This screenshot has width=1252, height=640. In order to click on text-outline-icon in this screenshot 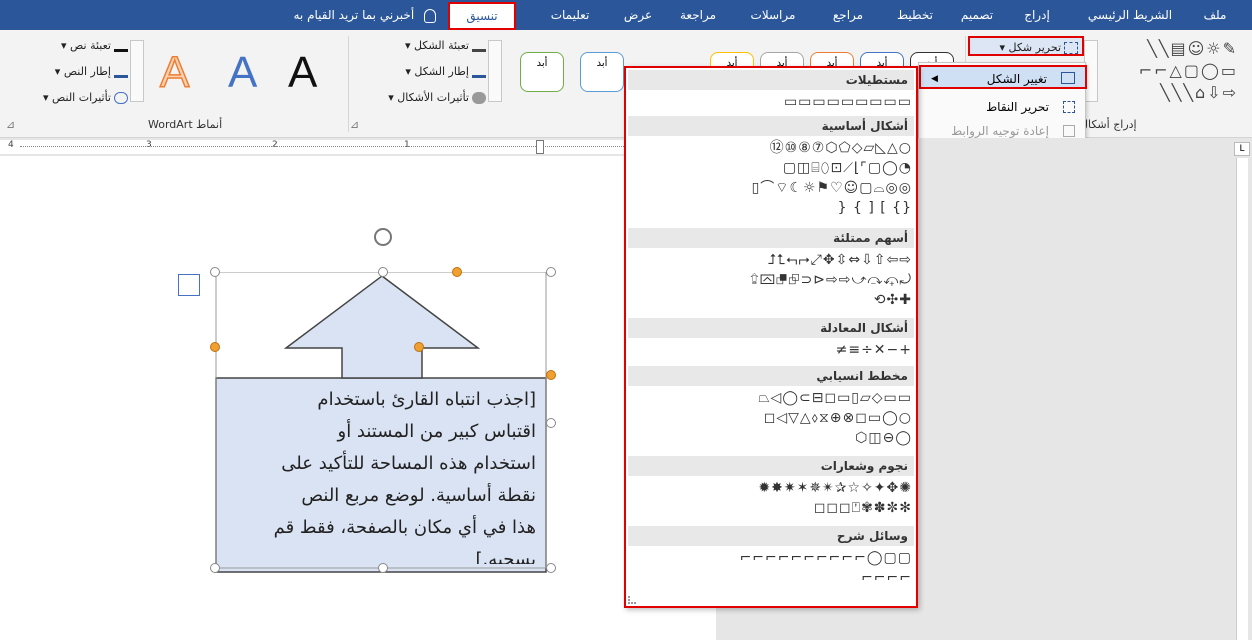, I will do `click(121, 72)`.